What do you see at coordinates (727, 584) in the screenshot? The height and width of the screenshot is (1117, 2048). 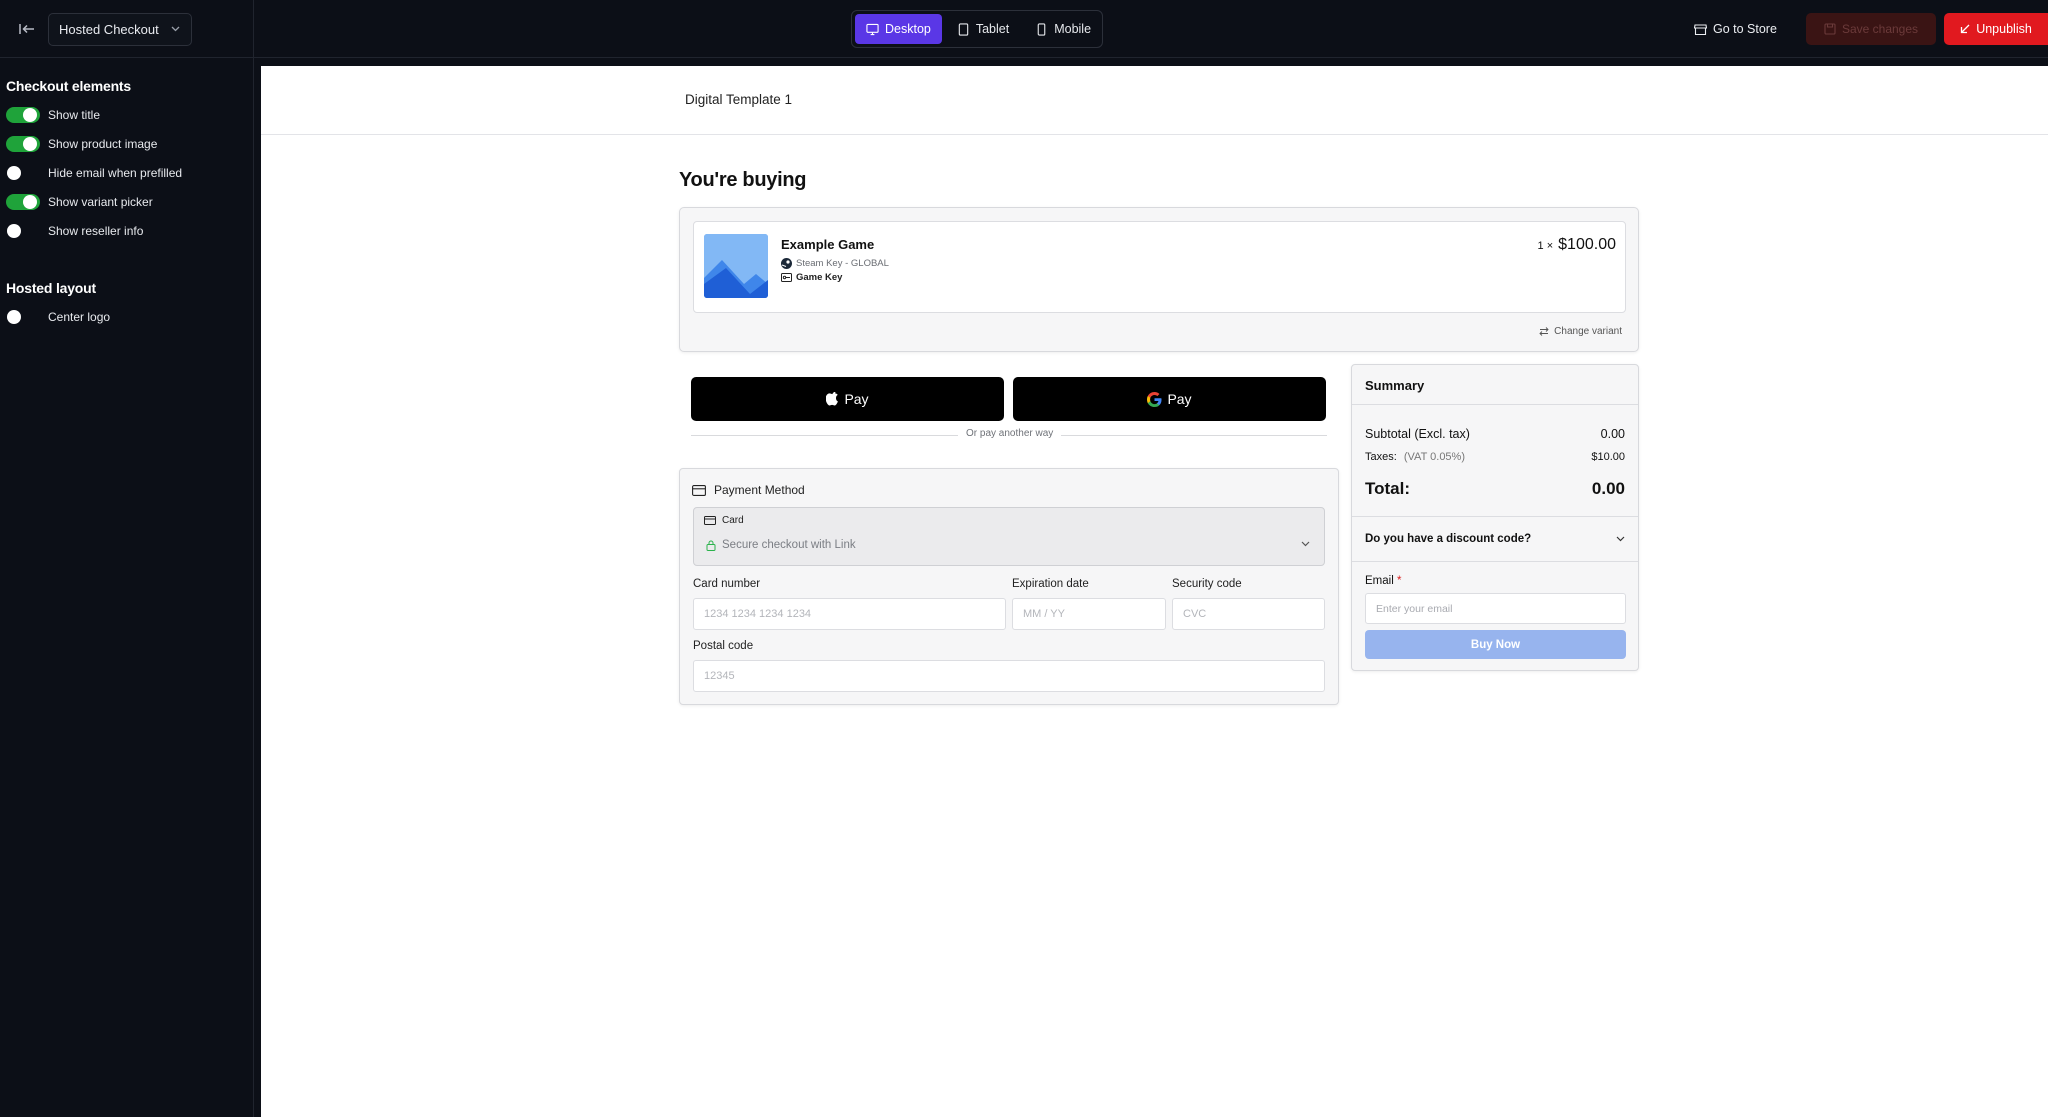 I see `card-number-label: Card number` at bounding box center [727, 584].